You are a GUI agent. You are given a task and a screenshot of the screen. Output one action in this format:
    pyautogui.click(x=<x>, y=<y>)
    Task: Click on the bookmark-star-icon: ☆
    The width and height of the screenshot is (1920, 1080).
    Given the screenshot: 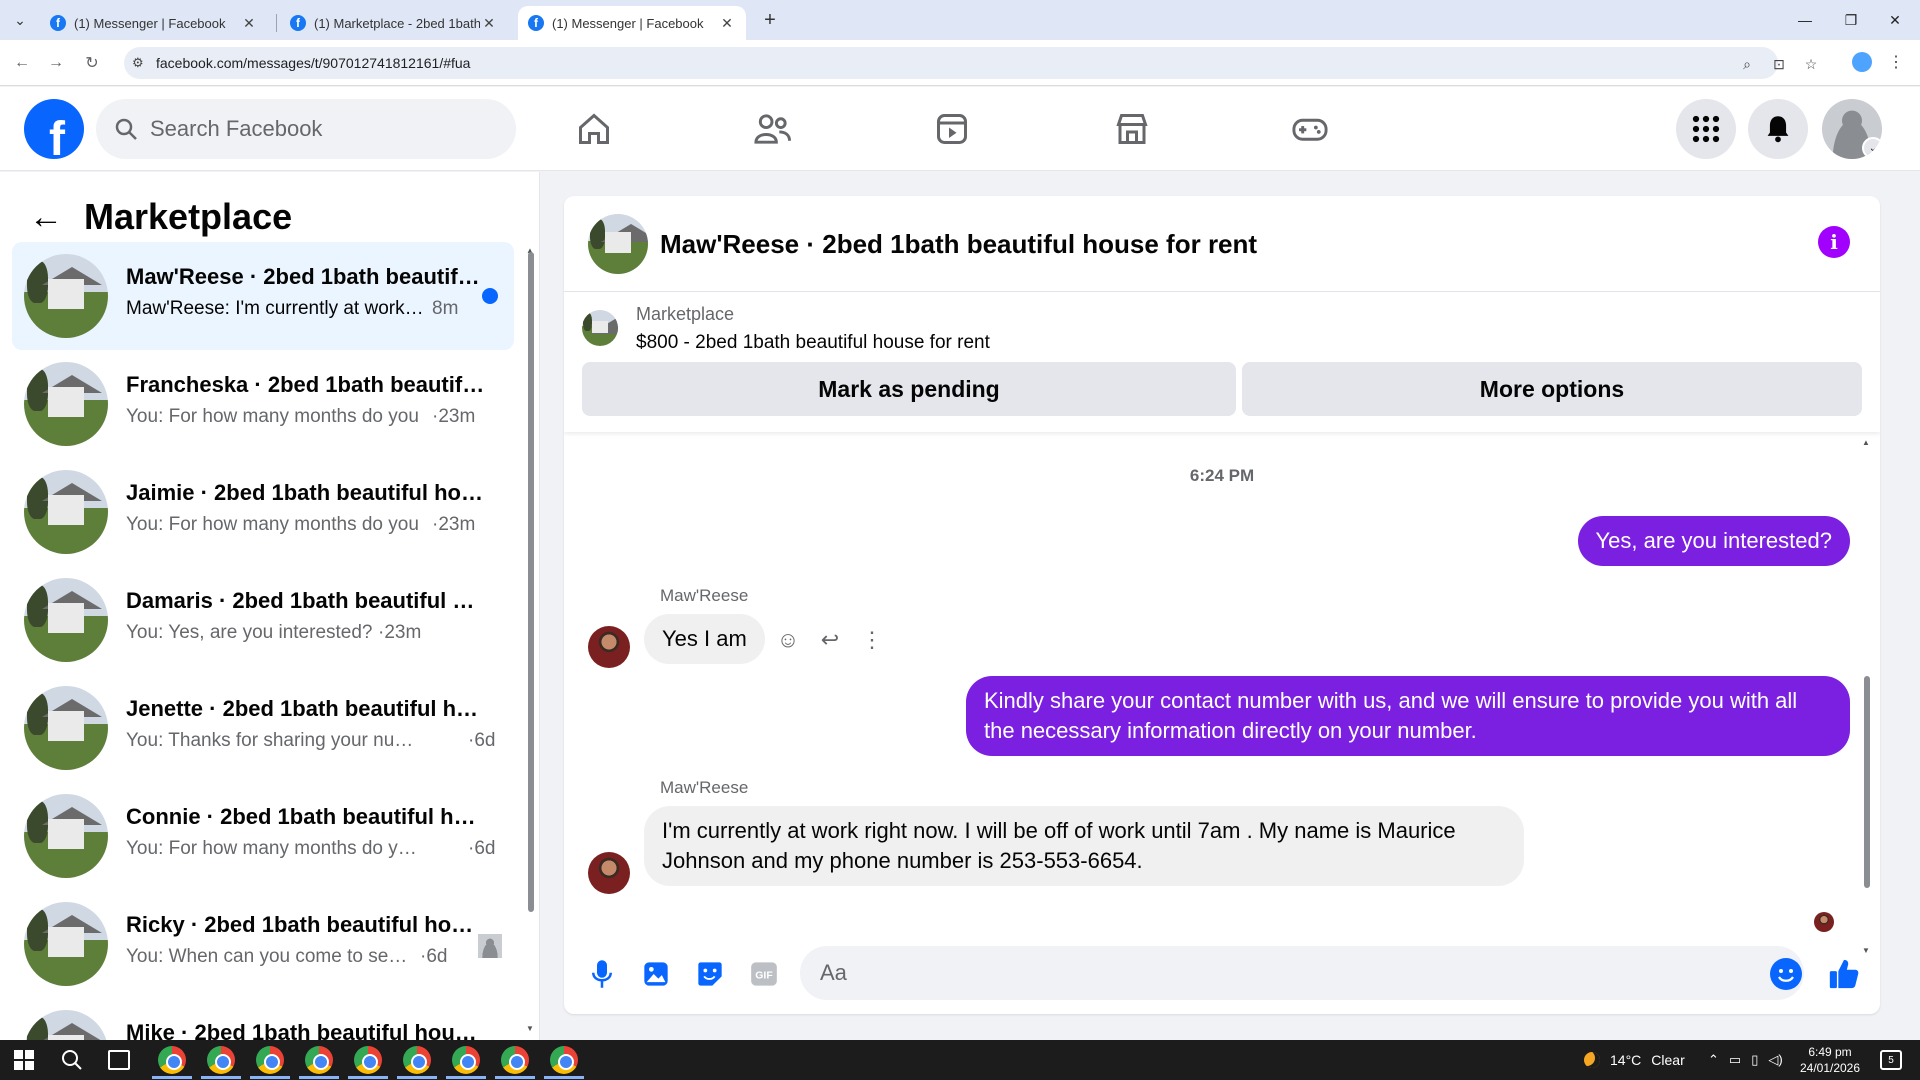 What is the action you would take?
    pyautogui.click(x=1811, y=64)
    